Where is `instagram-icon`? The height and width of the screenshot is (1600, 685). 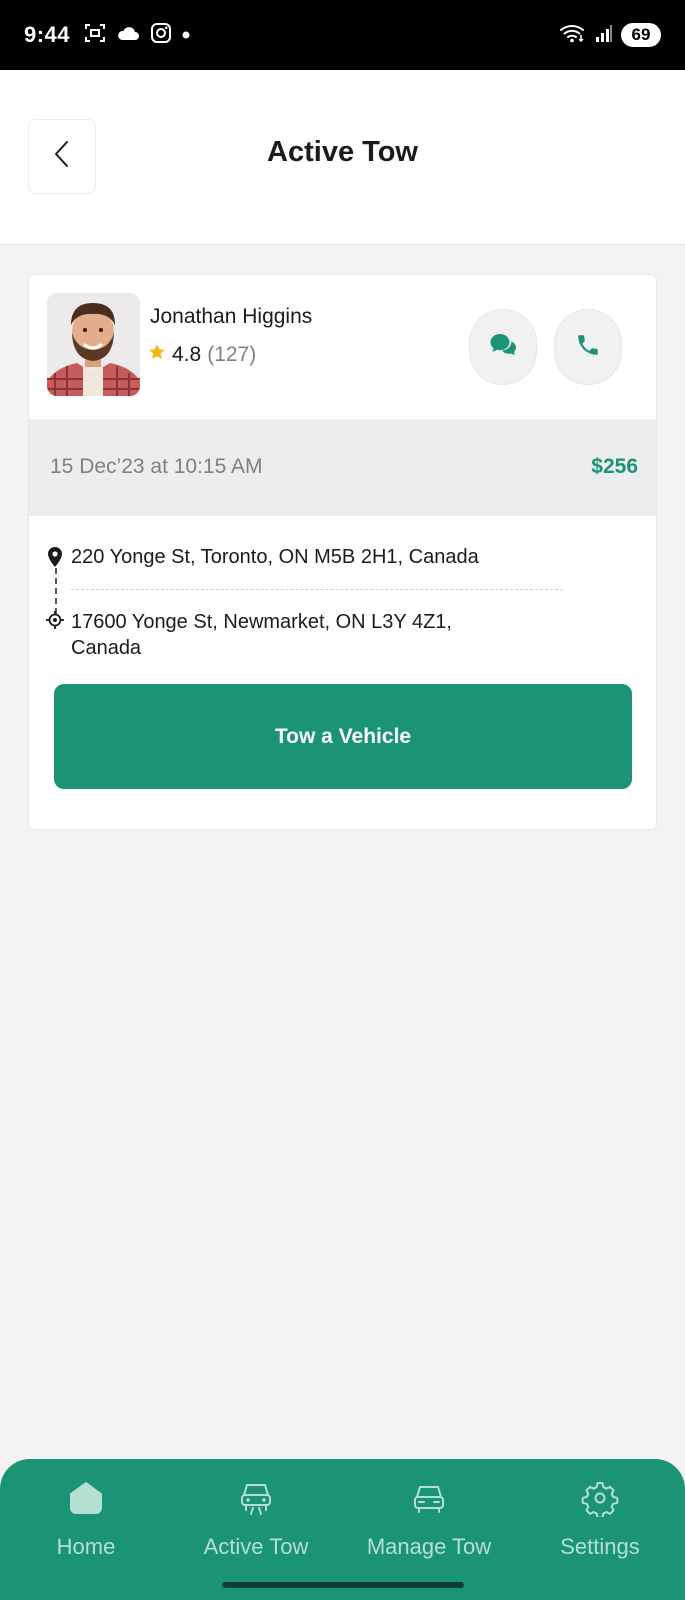 instagram-icon is located at coordinates (161, 35).